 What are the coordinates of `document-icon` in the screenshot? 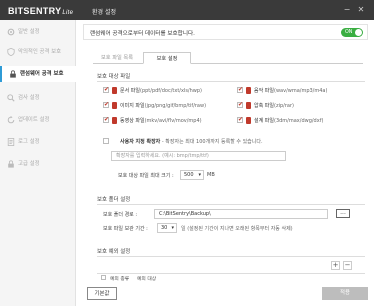 It's located at (114, 90).